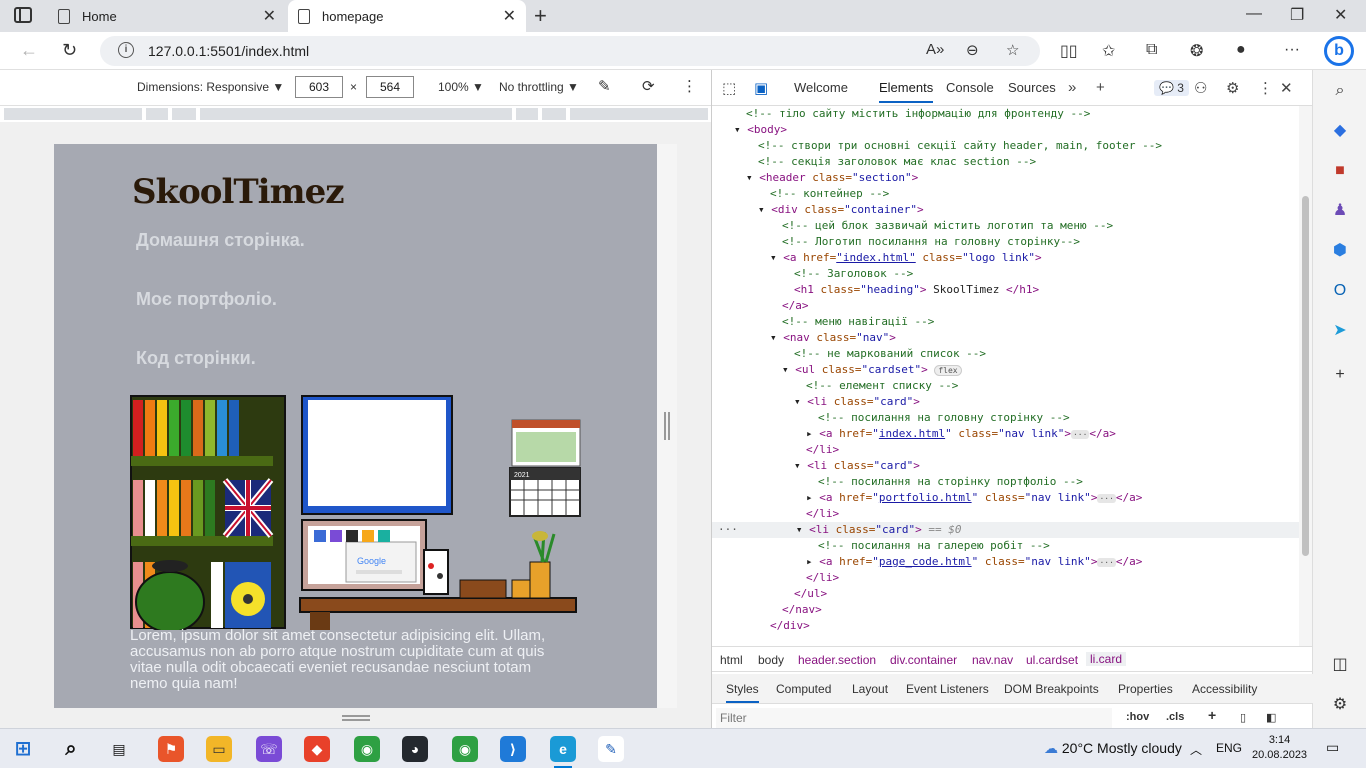  I want to click on tab-homepage: homepage ✕, so click(407, 16).